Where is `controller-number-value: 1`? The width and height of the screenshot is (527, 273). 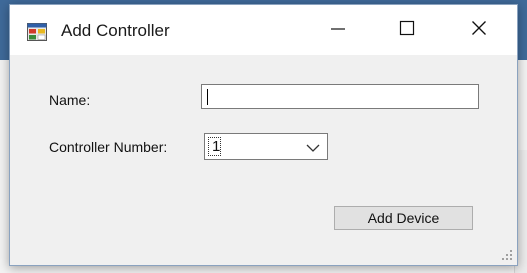 controller-number-value: 1 is located at coordinates (216, 146).